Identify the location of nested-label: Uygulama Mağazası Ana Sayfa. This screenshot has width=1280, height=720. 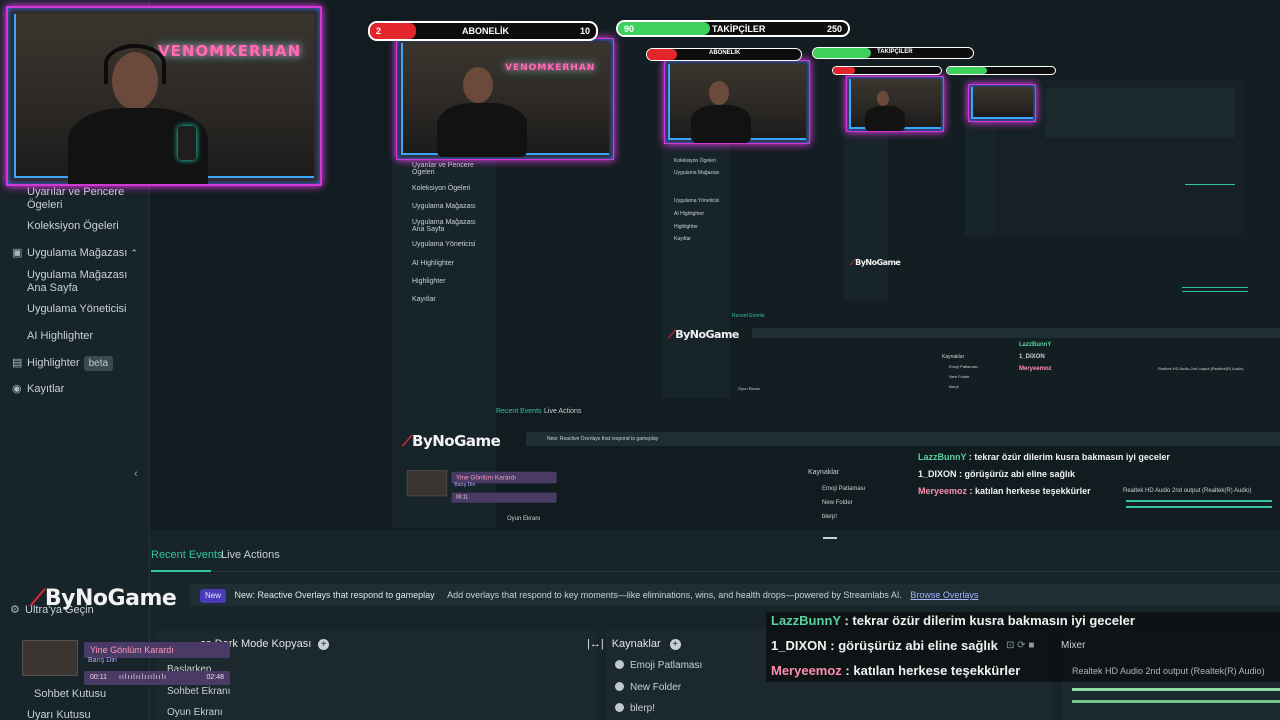
(444, 226).